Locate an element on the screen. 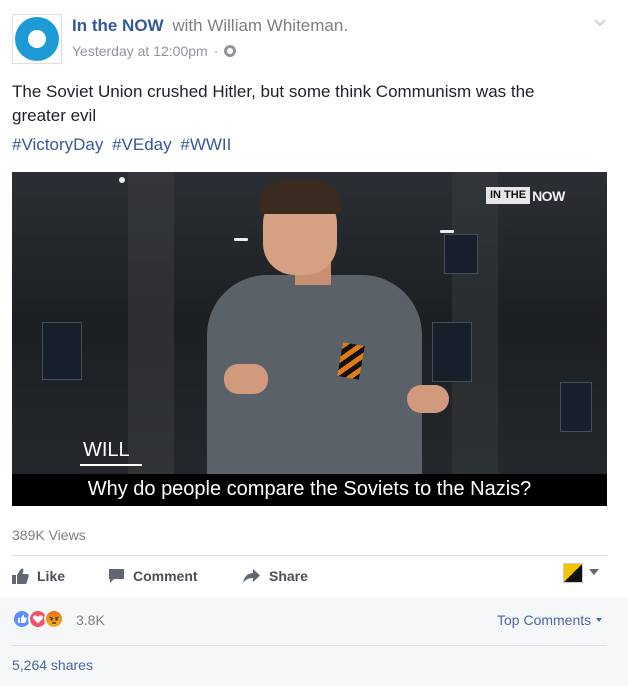 The height and width of the screenshot is (686, 628). share-button: Share is located at coordinates (275, 576).